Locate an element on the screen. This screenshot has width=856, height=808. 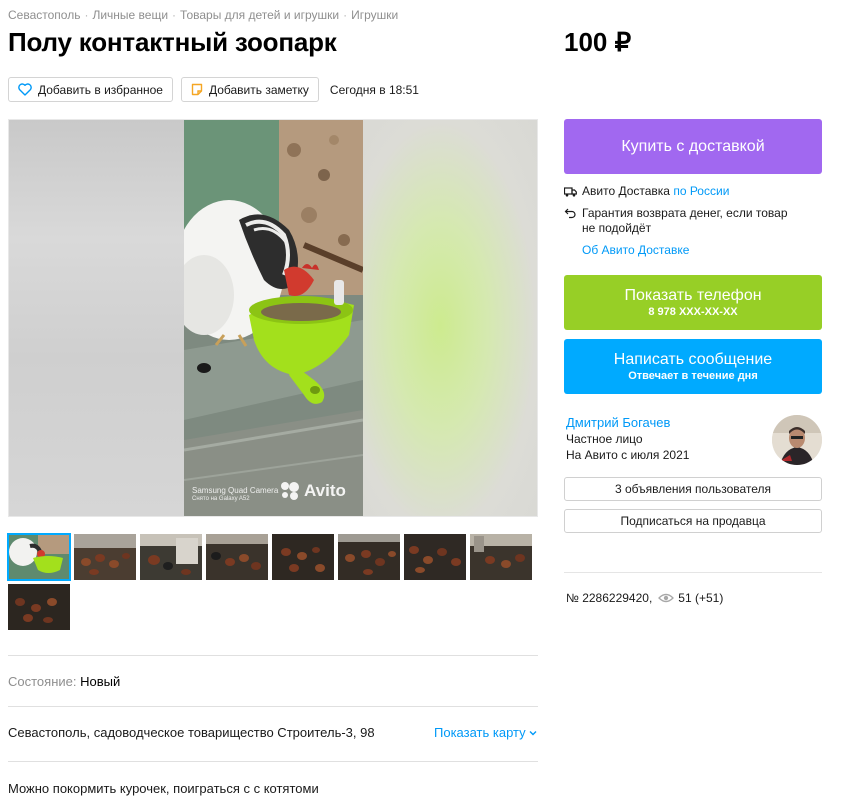
phone-number-masked: 8 978 XXX-XX-XX is located at coordinates (693, 311).